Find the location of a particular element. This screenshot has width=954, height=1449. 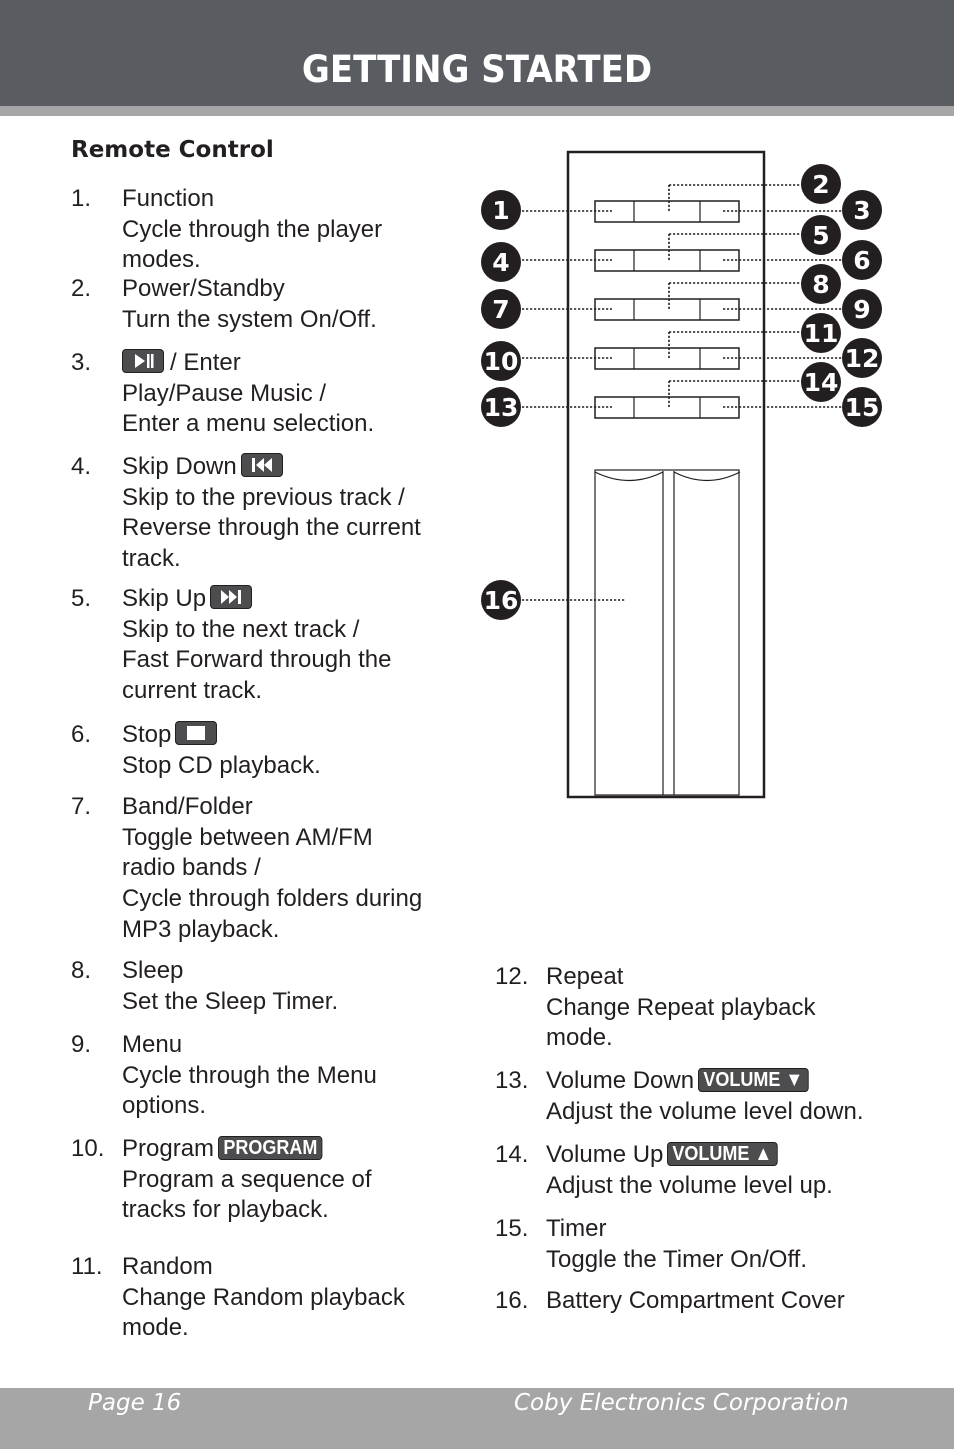

item-title: / Enter is located at coordinates (205, 362).